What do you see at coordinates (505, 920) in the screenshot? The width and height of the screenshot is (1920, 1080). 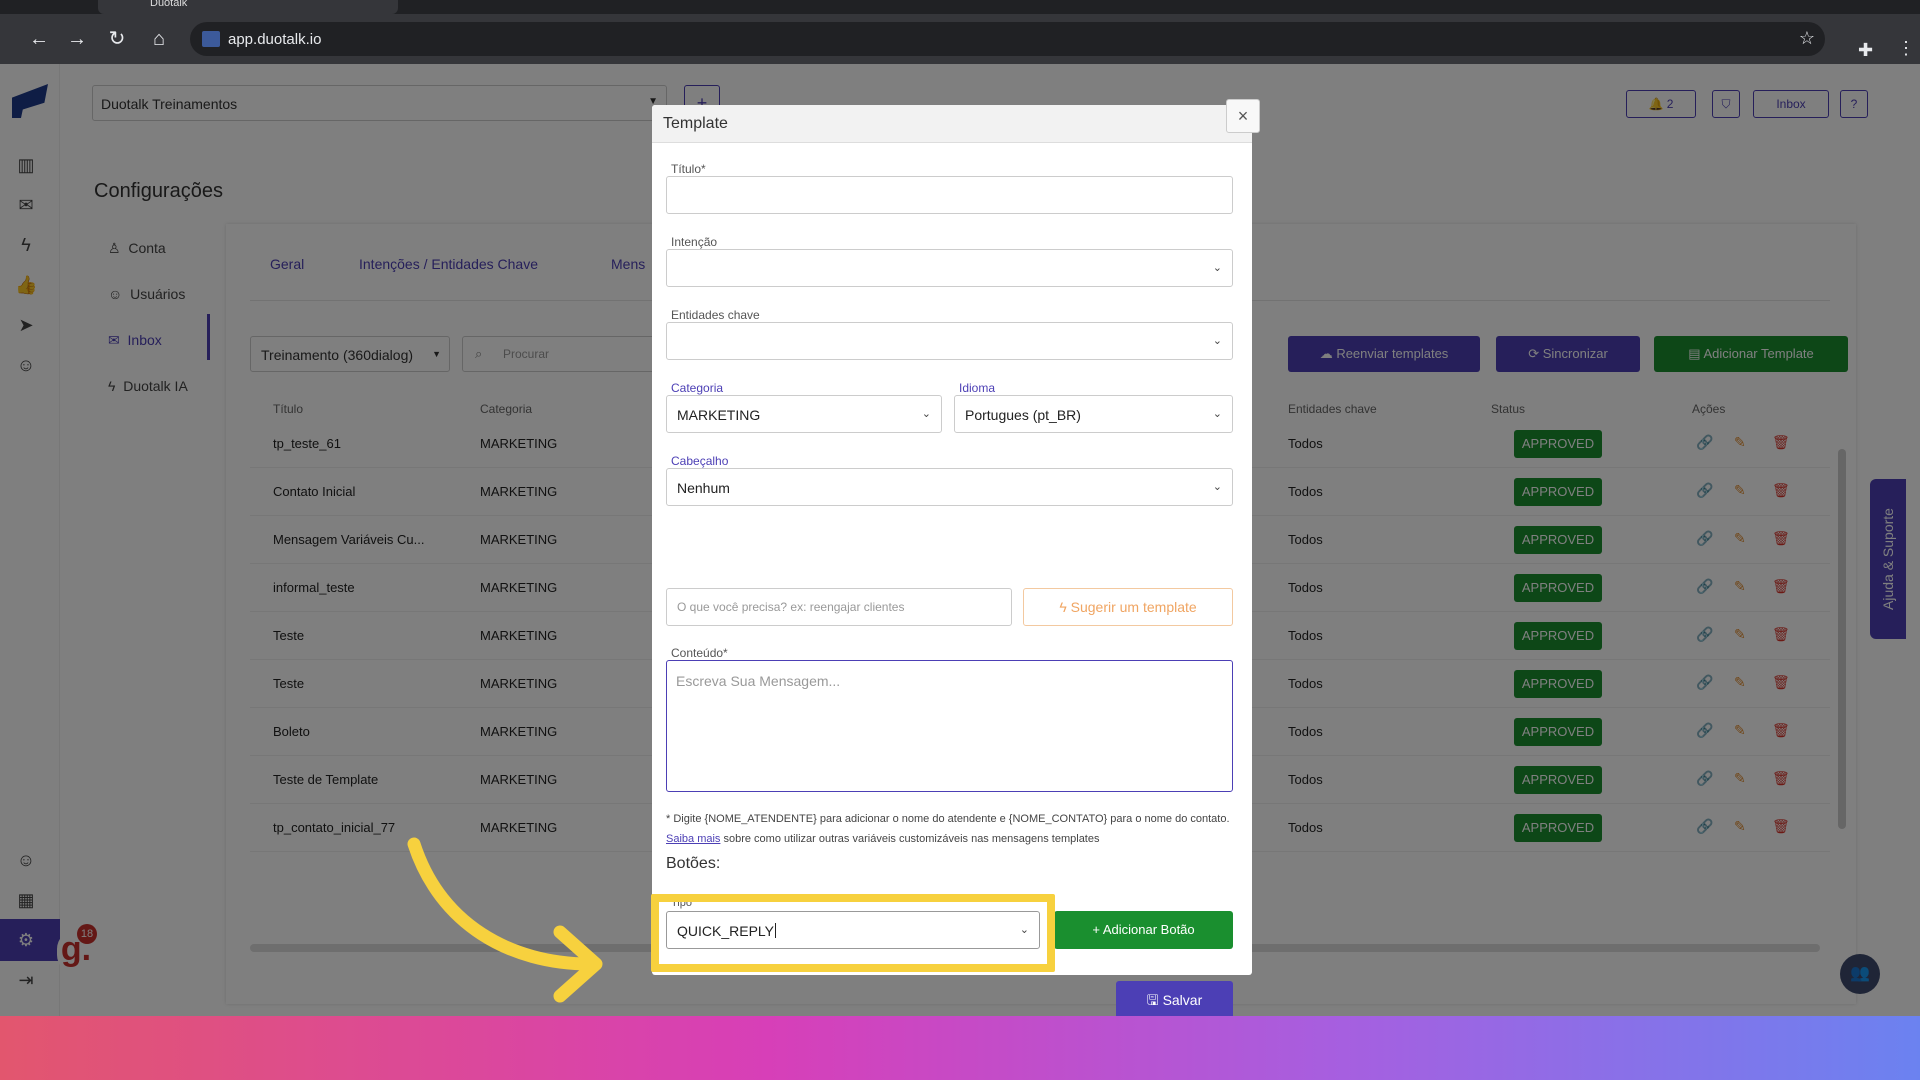 I see `tutorial-arrow-icon` at bounding box center [505, 920].